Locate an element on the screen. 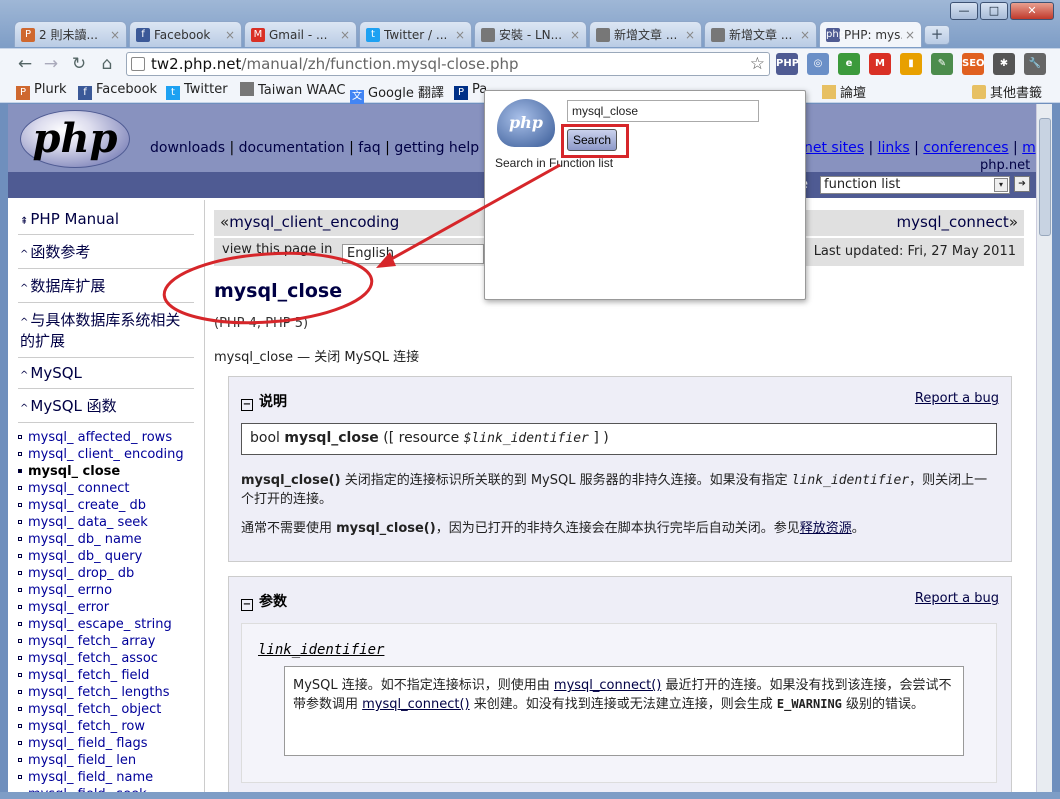  tab-6: 新增文章 ... × is located at coordinates (760, 34).